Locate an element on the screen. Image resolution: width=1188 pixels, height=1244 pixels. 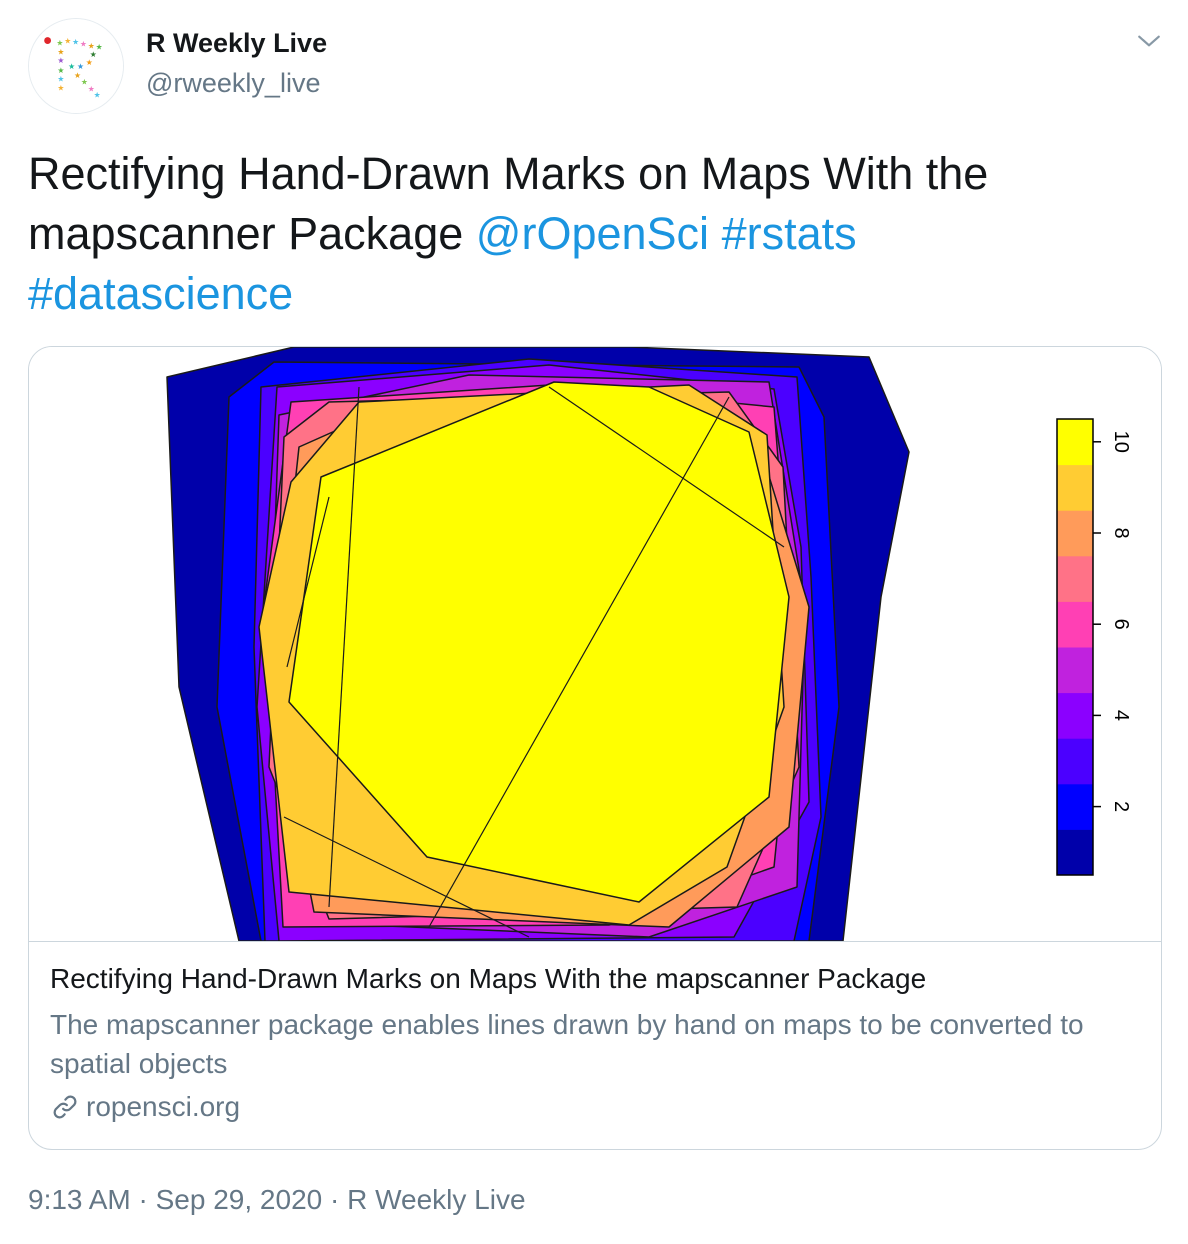
chevron-down-icon is located at coordinates (1149, 41).